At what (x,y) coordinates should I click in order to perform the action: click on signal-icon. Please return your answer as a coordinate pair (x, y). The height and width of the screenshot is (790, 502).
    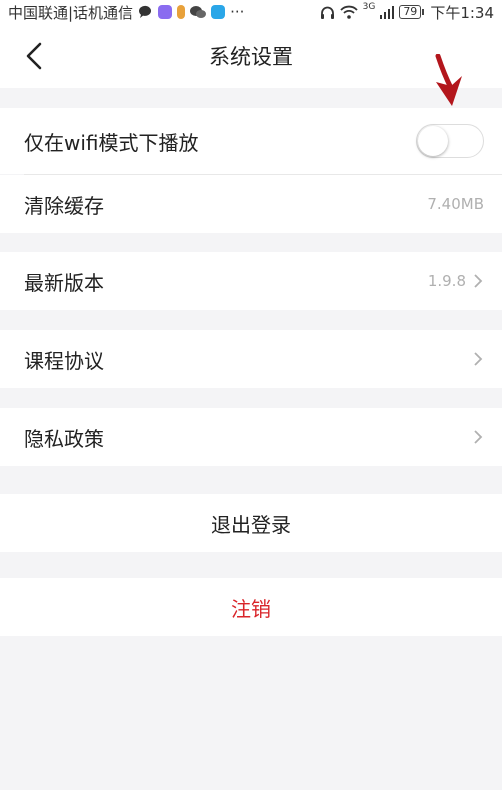
    Looking at the image, I should click on (387, 12).